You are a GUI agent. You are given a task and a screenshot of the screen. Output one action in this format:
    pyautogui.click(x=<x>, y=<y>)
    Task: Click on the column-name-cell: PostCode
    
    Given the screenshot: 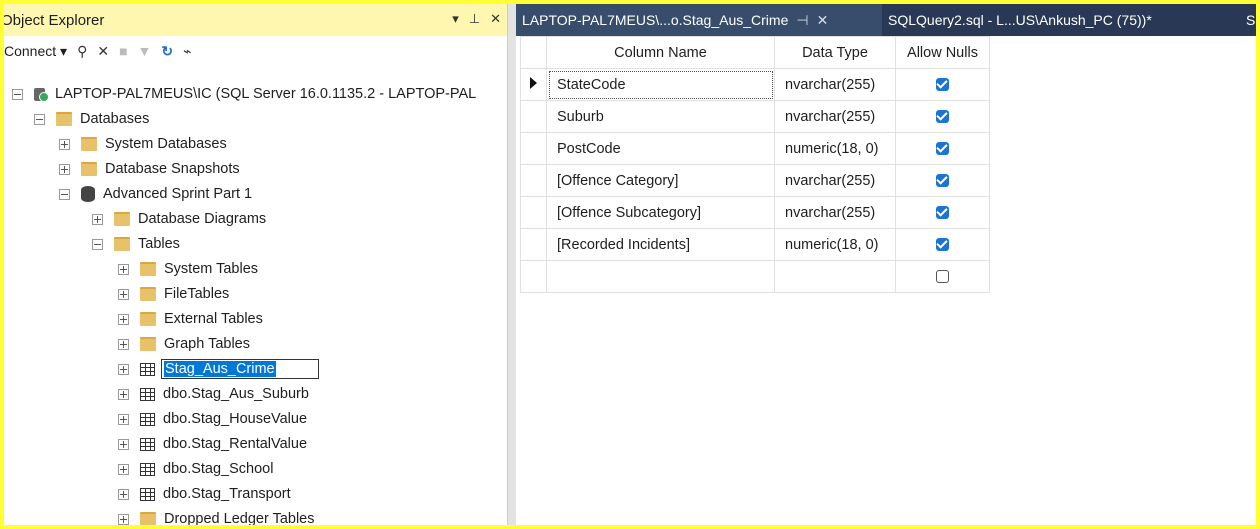 What is the action you would take?
    pyautogui.click(x=660, y=148)
    